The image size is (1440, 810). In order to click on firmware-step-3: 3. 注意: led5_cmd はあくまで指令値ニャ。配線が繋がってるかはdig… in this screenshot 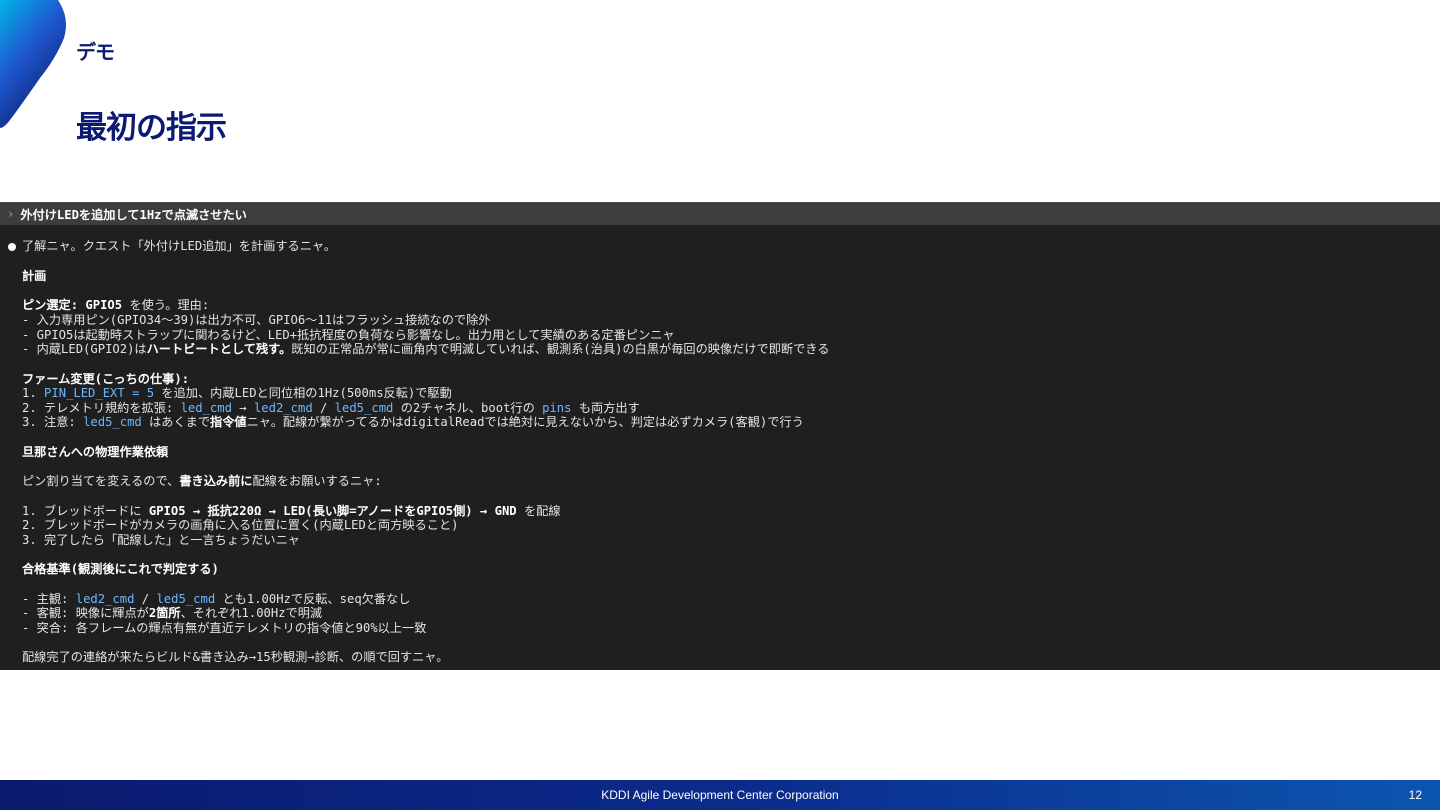, I will do `click(413, 422)`.